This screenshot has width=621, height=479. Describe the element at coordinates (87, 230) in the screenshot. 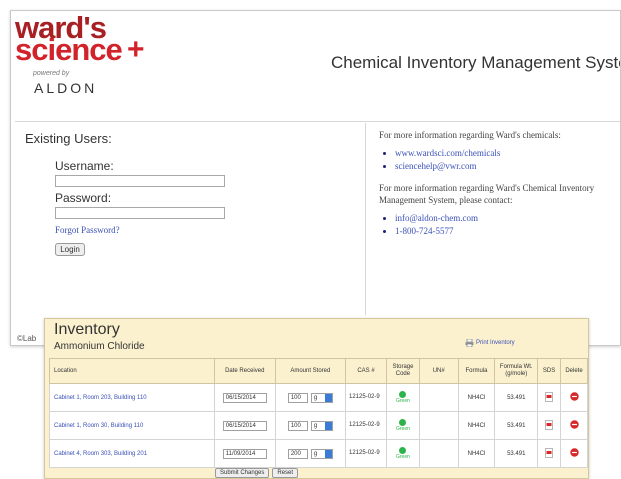

I see `forgot-password-link: Forgot Password?` at that location.